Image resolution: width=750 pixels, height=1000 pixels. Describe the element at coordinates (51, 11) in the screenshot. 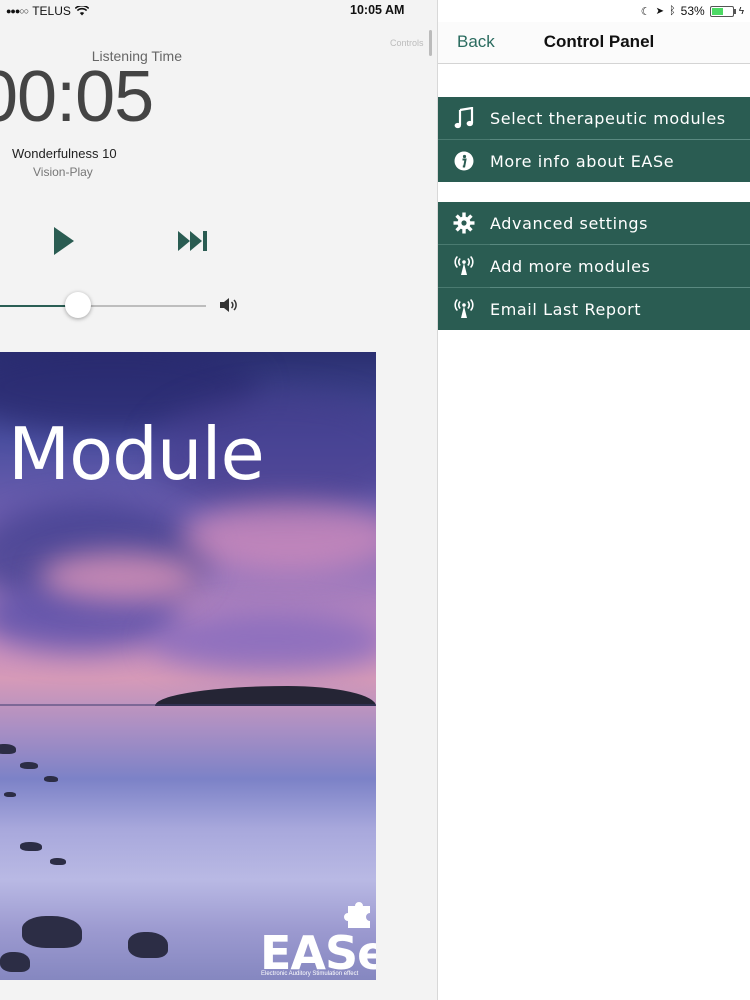

I see `carrier-name: TELUS` at that location.